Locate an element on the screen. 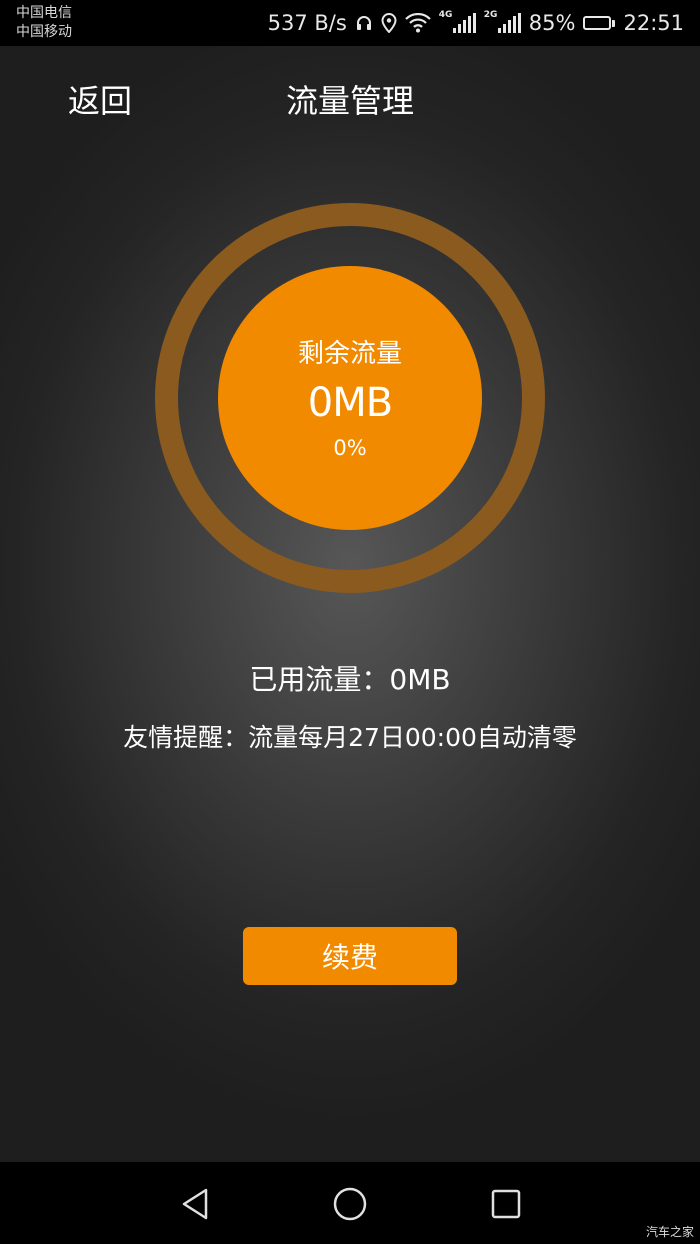 The height and width of the screenshot is (1244, 700). renew-button: 续费 is located at coordinates (350, 956).